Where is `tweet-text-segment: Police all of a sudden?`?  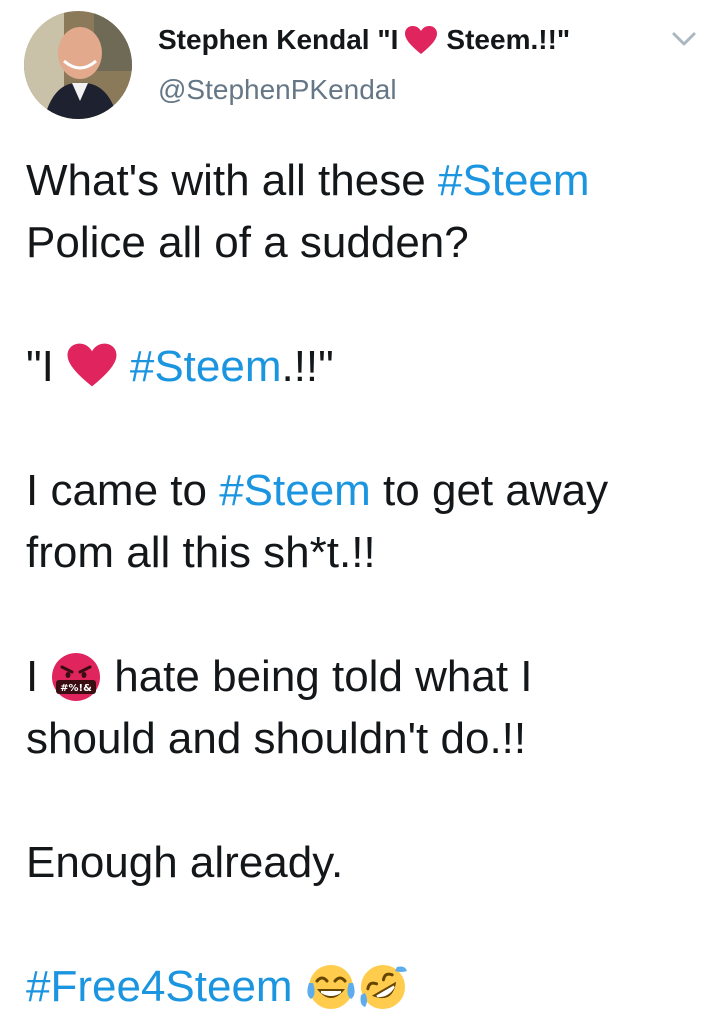 tweet-text-segment: Police all of a sudden? is located at coordinates (247, 242).